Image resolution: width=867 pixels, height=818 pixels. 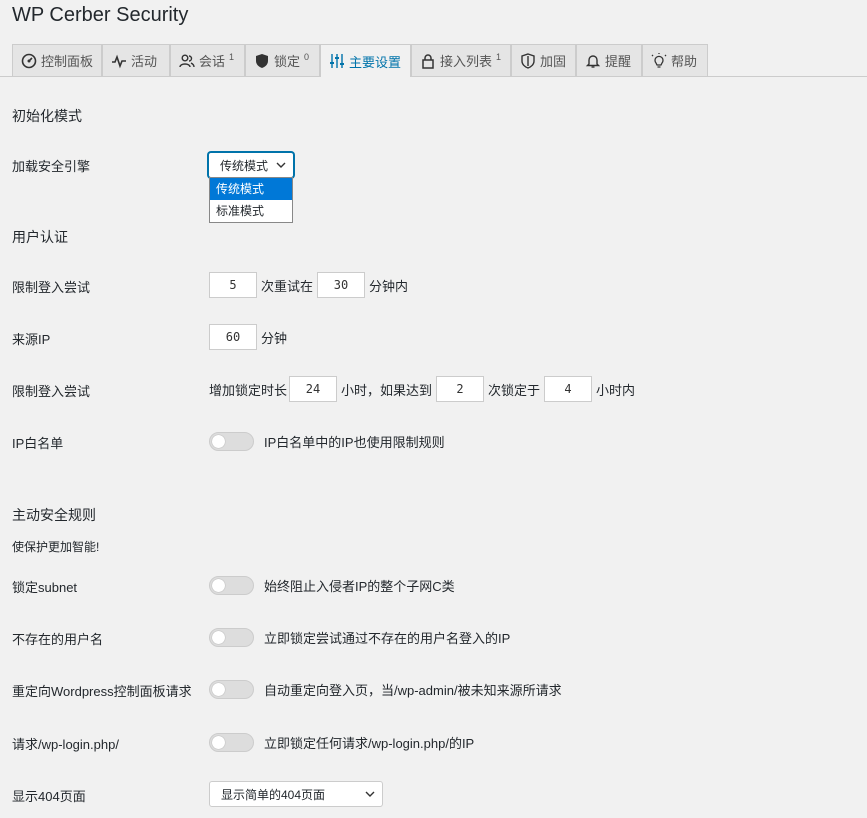 I want to click on subnet-row: 始终阻止入侵者IP的整个子网C类, so click(x=332, y=585).